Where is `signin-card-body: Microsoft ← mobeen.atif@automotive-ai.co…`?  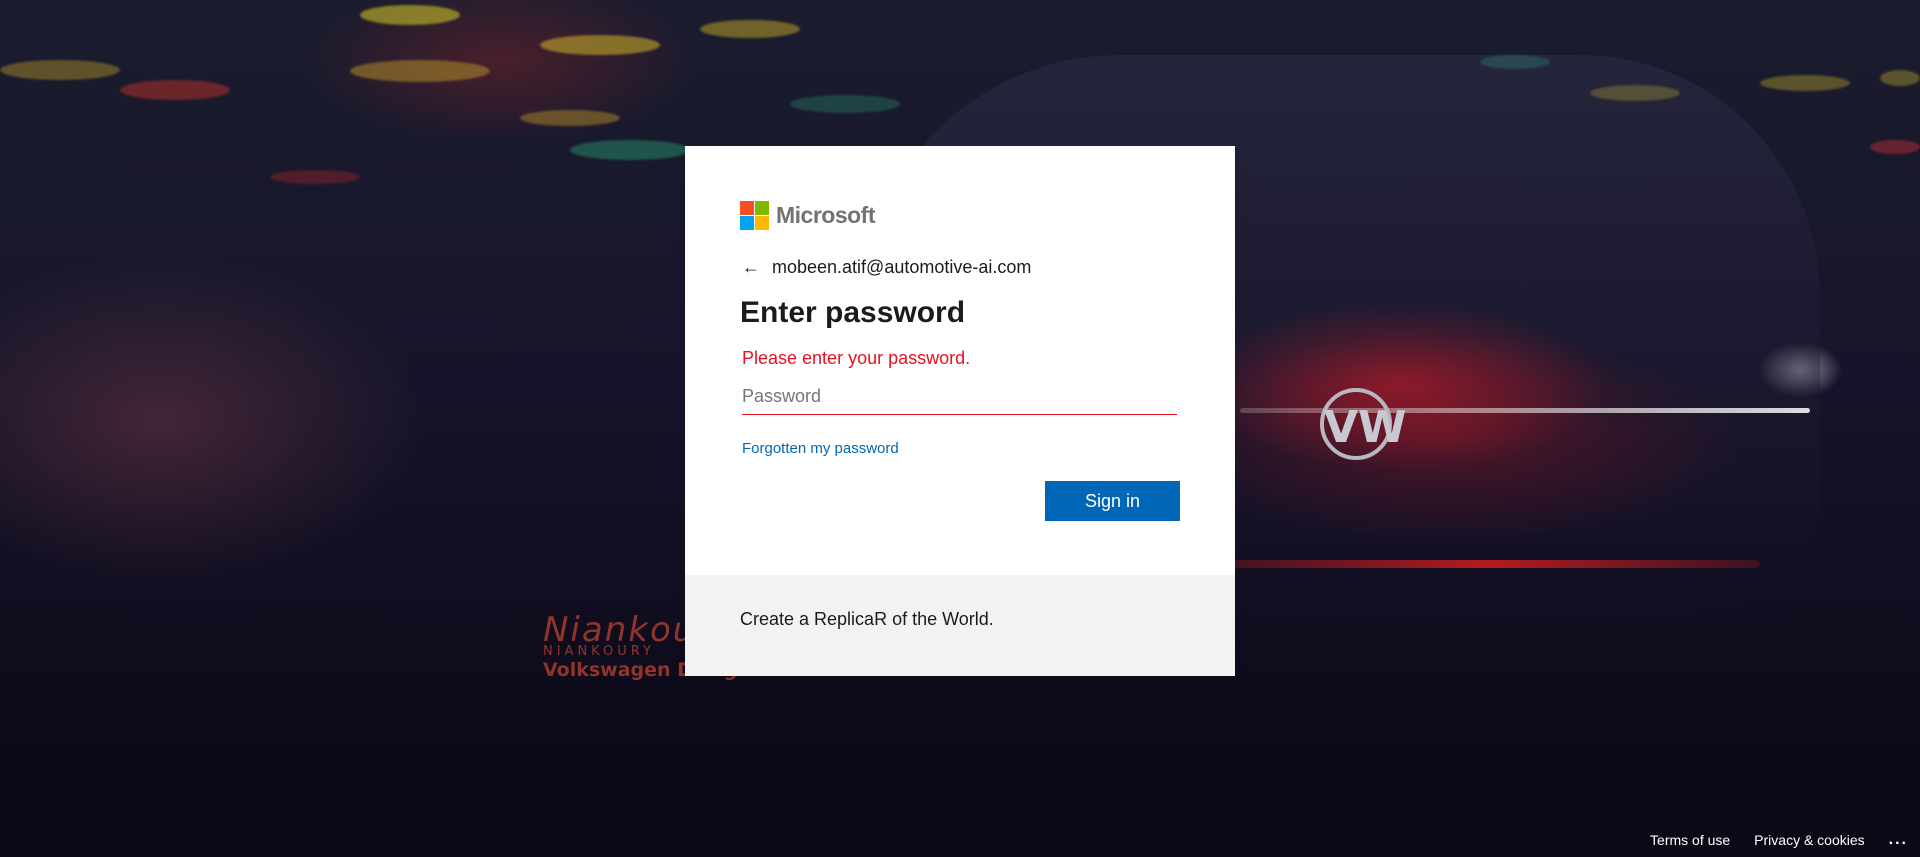 signin-card-body: Microsoft ← mobeen.atif@automotive-ai.co… is located at coordinates (960, 360).